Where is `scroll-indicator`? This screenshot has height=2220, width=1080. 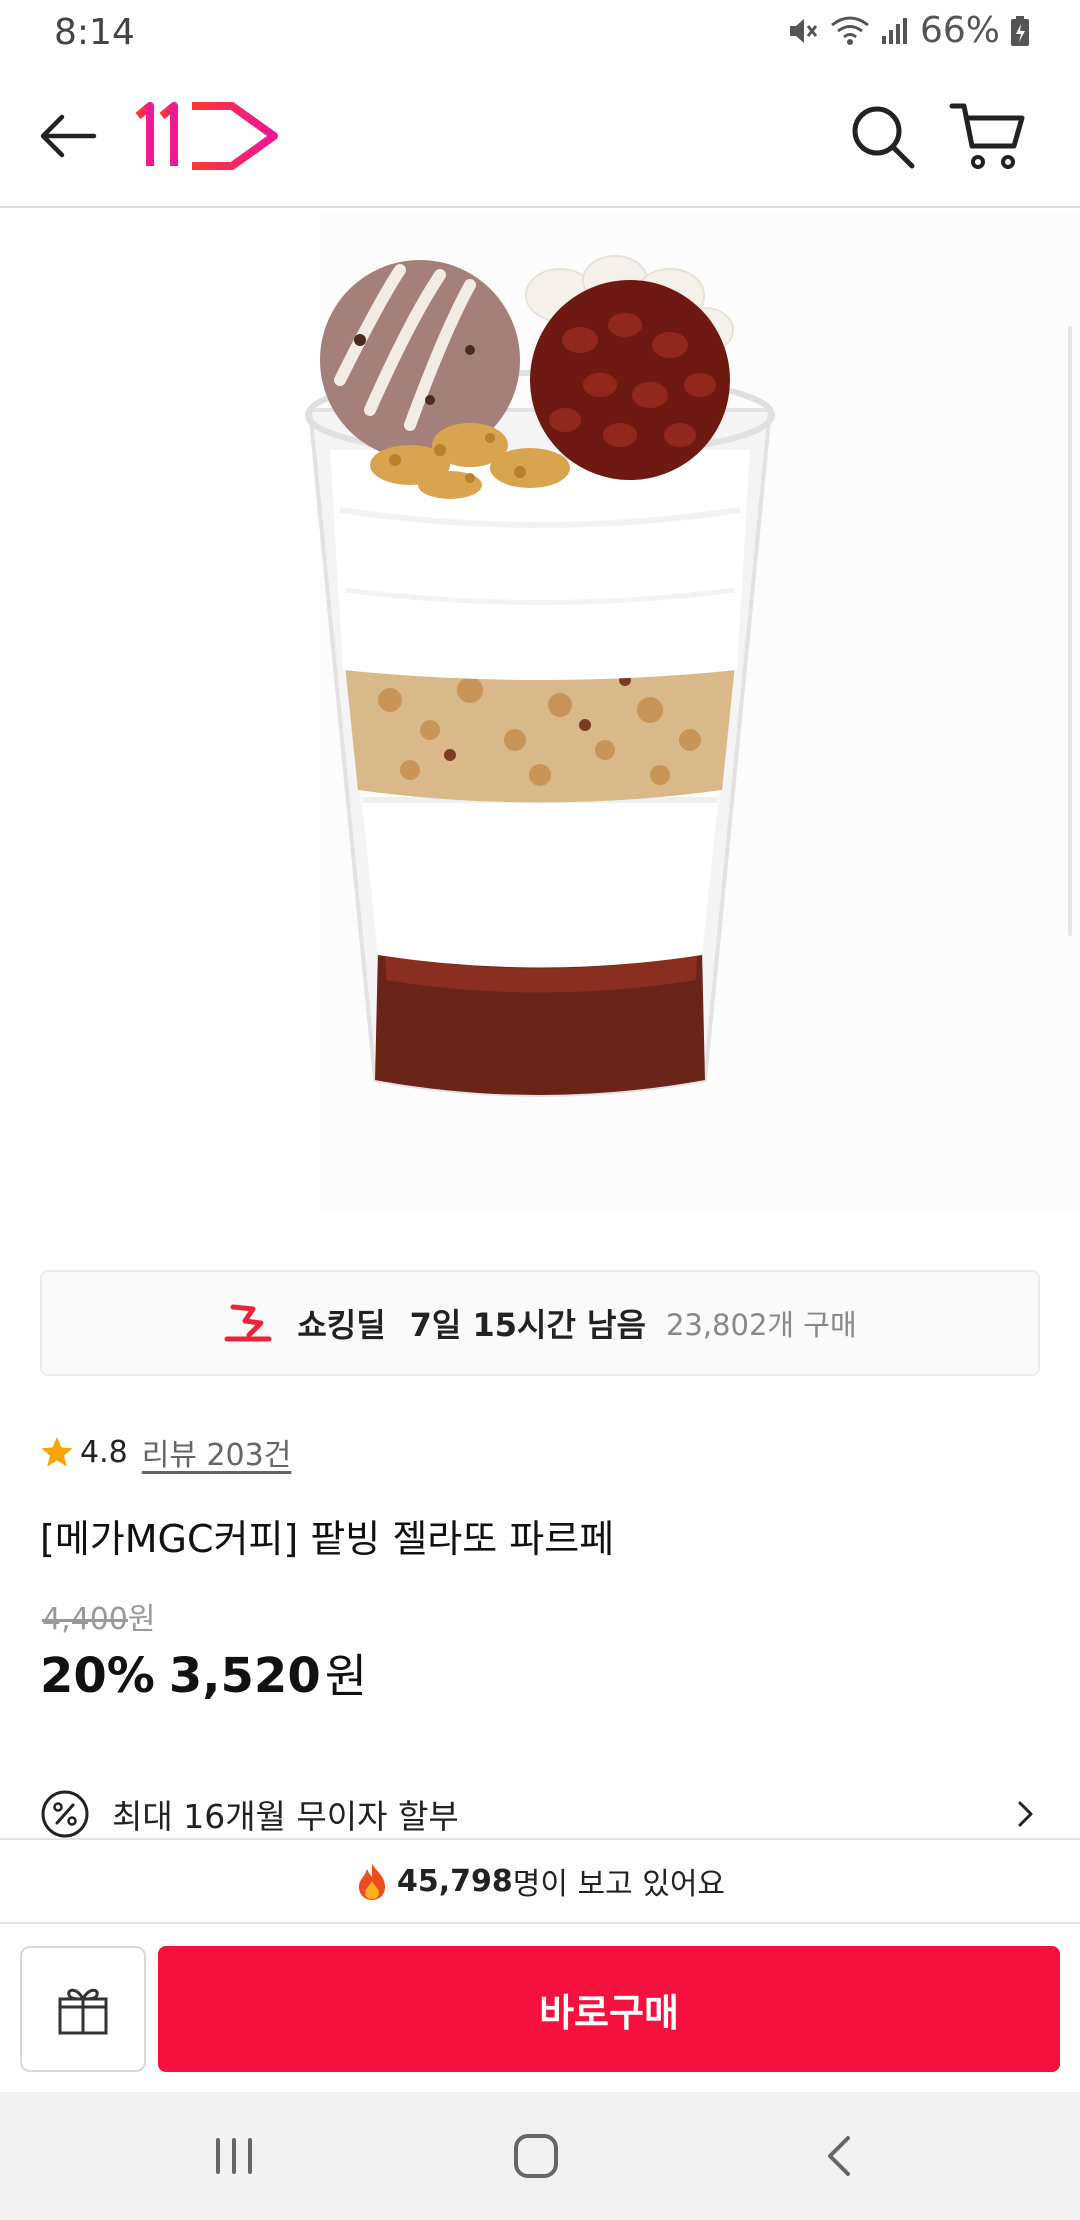
scroll-indicator is located at coordinates (1070, 631).